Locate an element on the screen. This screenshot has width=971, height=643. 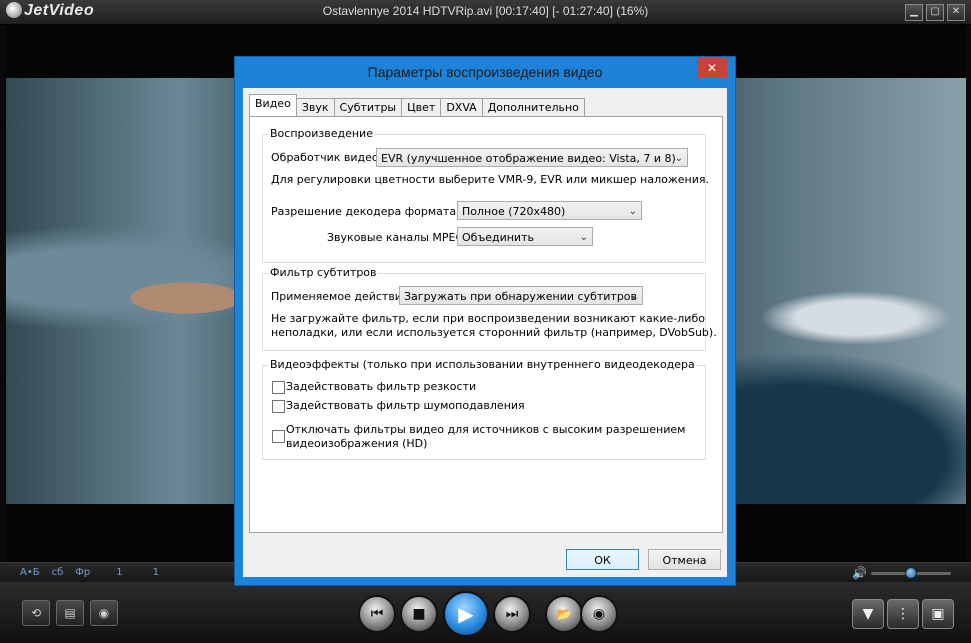
track-info: А•Б сб Фр 1 1 is located at coordinates (89, 572).